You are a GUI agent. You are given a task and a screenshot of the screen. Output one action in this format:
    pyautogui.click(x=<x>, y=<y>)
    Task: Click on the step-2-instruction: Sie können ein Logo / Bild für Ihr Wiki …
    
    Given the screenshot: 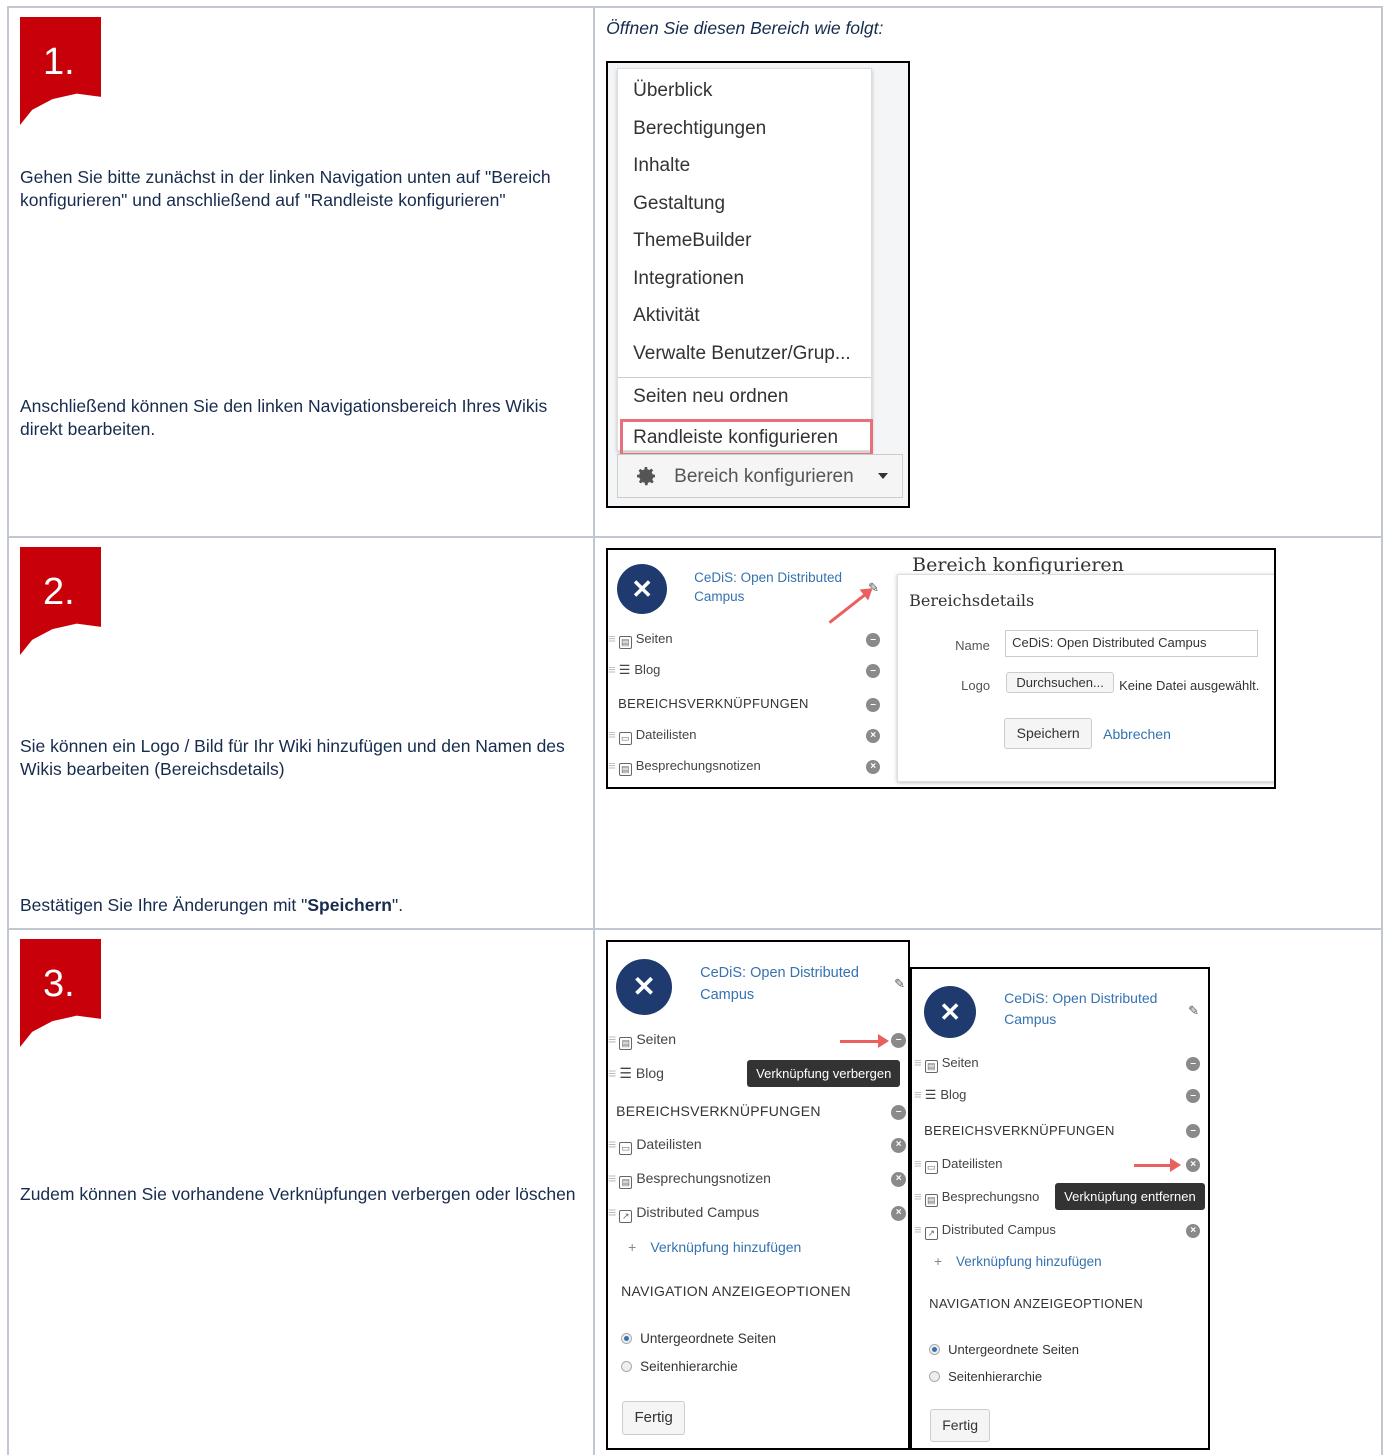 What is the action you would take?
    pyautogui.click(x=292, y=757)
    